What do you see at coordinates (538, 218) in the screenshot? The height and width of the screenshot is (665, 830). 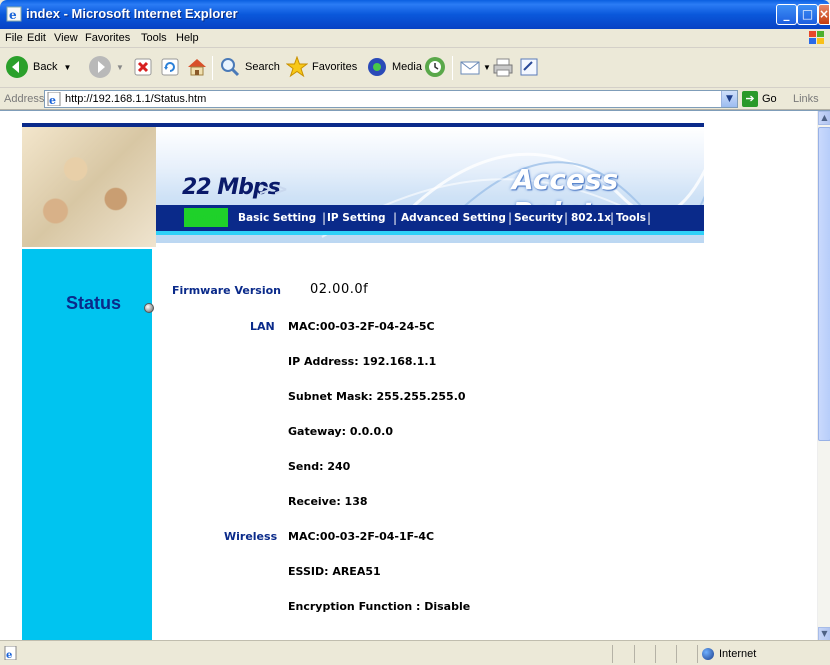 I see `nav-security: Security` at bounding box center [538, 218].